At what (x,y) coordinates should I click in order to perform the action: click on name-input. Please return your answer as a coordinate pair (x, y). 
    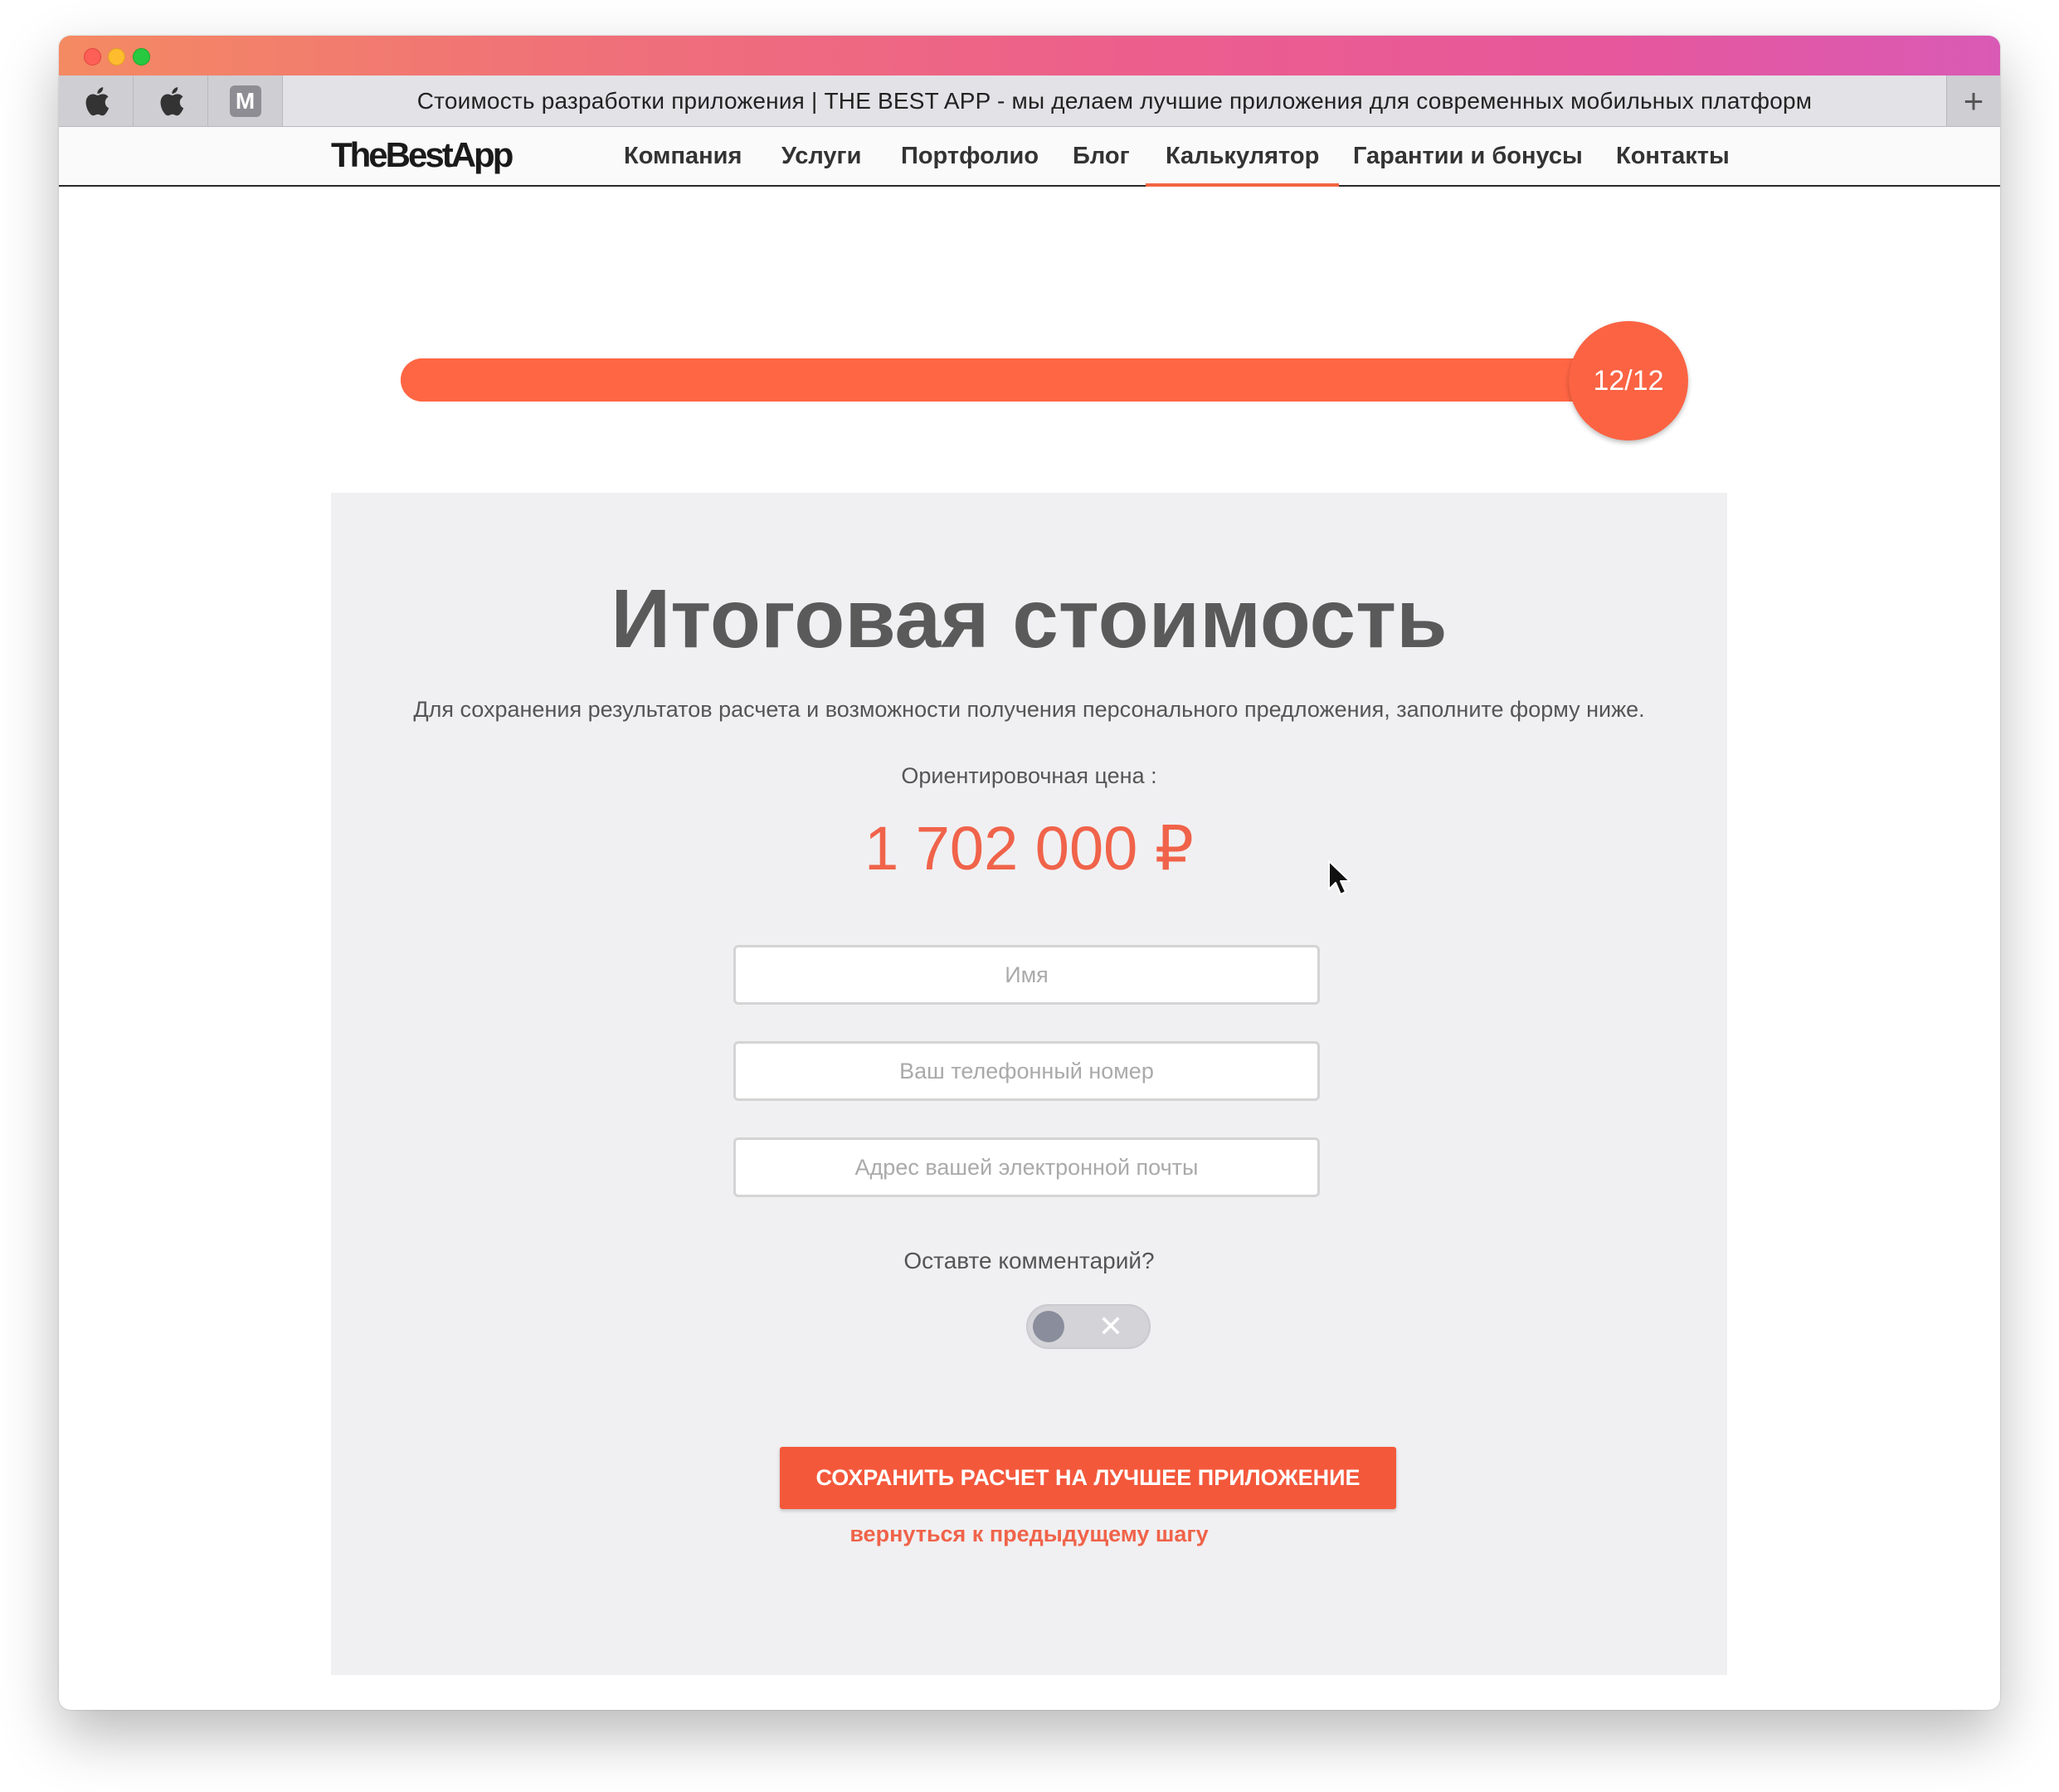
    Looking at the image, I should click on (1026, 975).